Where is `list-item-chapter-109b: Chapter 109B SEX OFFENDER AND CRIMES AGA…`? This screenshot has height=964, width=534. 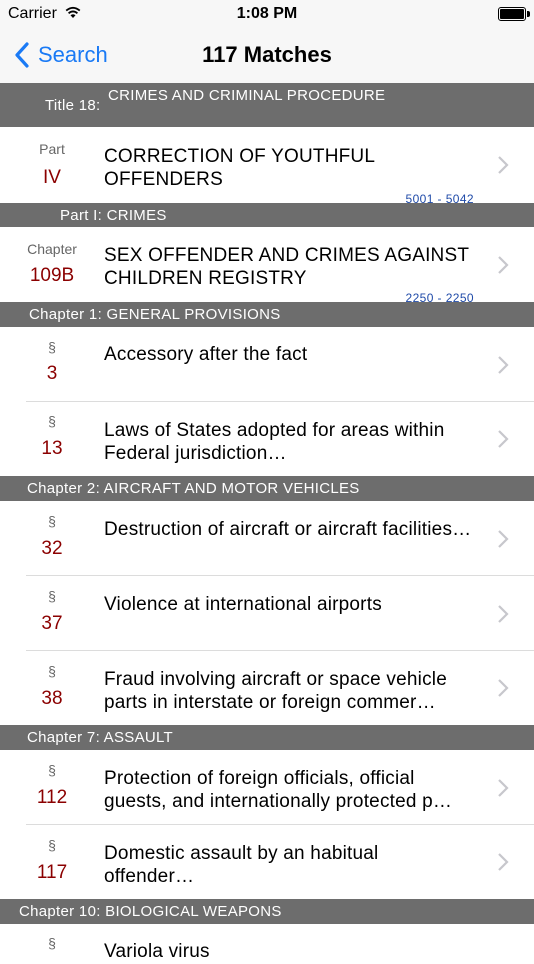
list-item-chapter-109b: Chapter 109B SEX OFFENDER AND CRIMES AGA… is located at coordinates (267, 266).